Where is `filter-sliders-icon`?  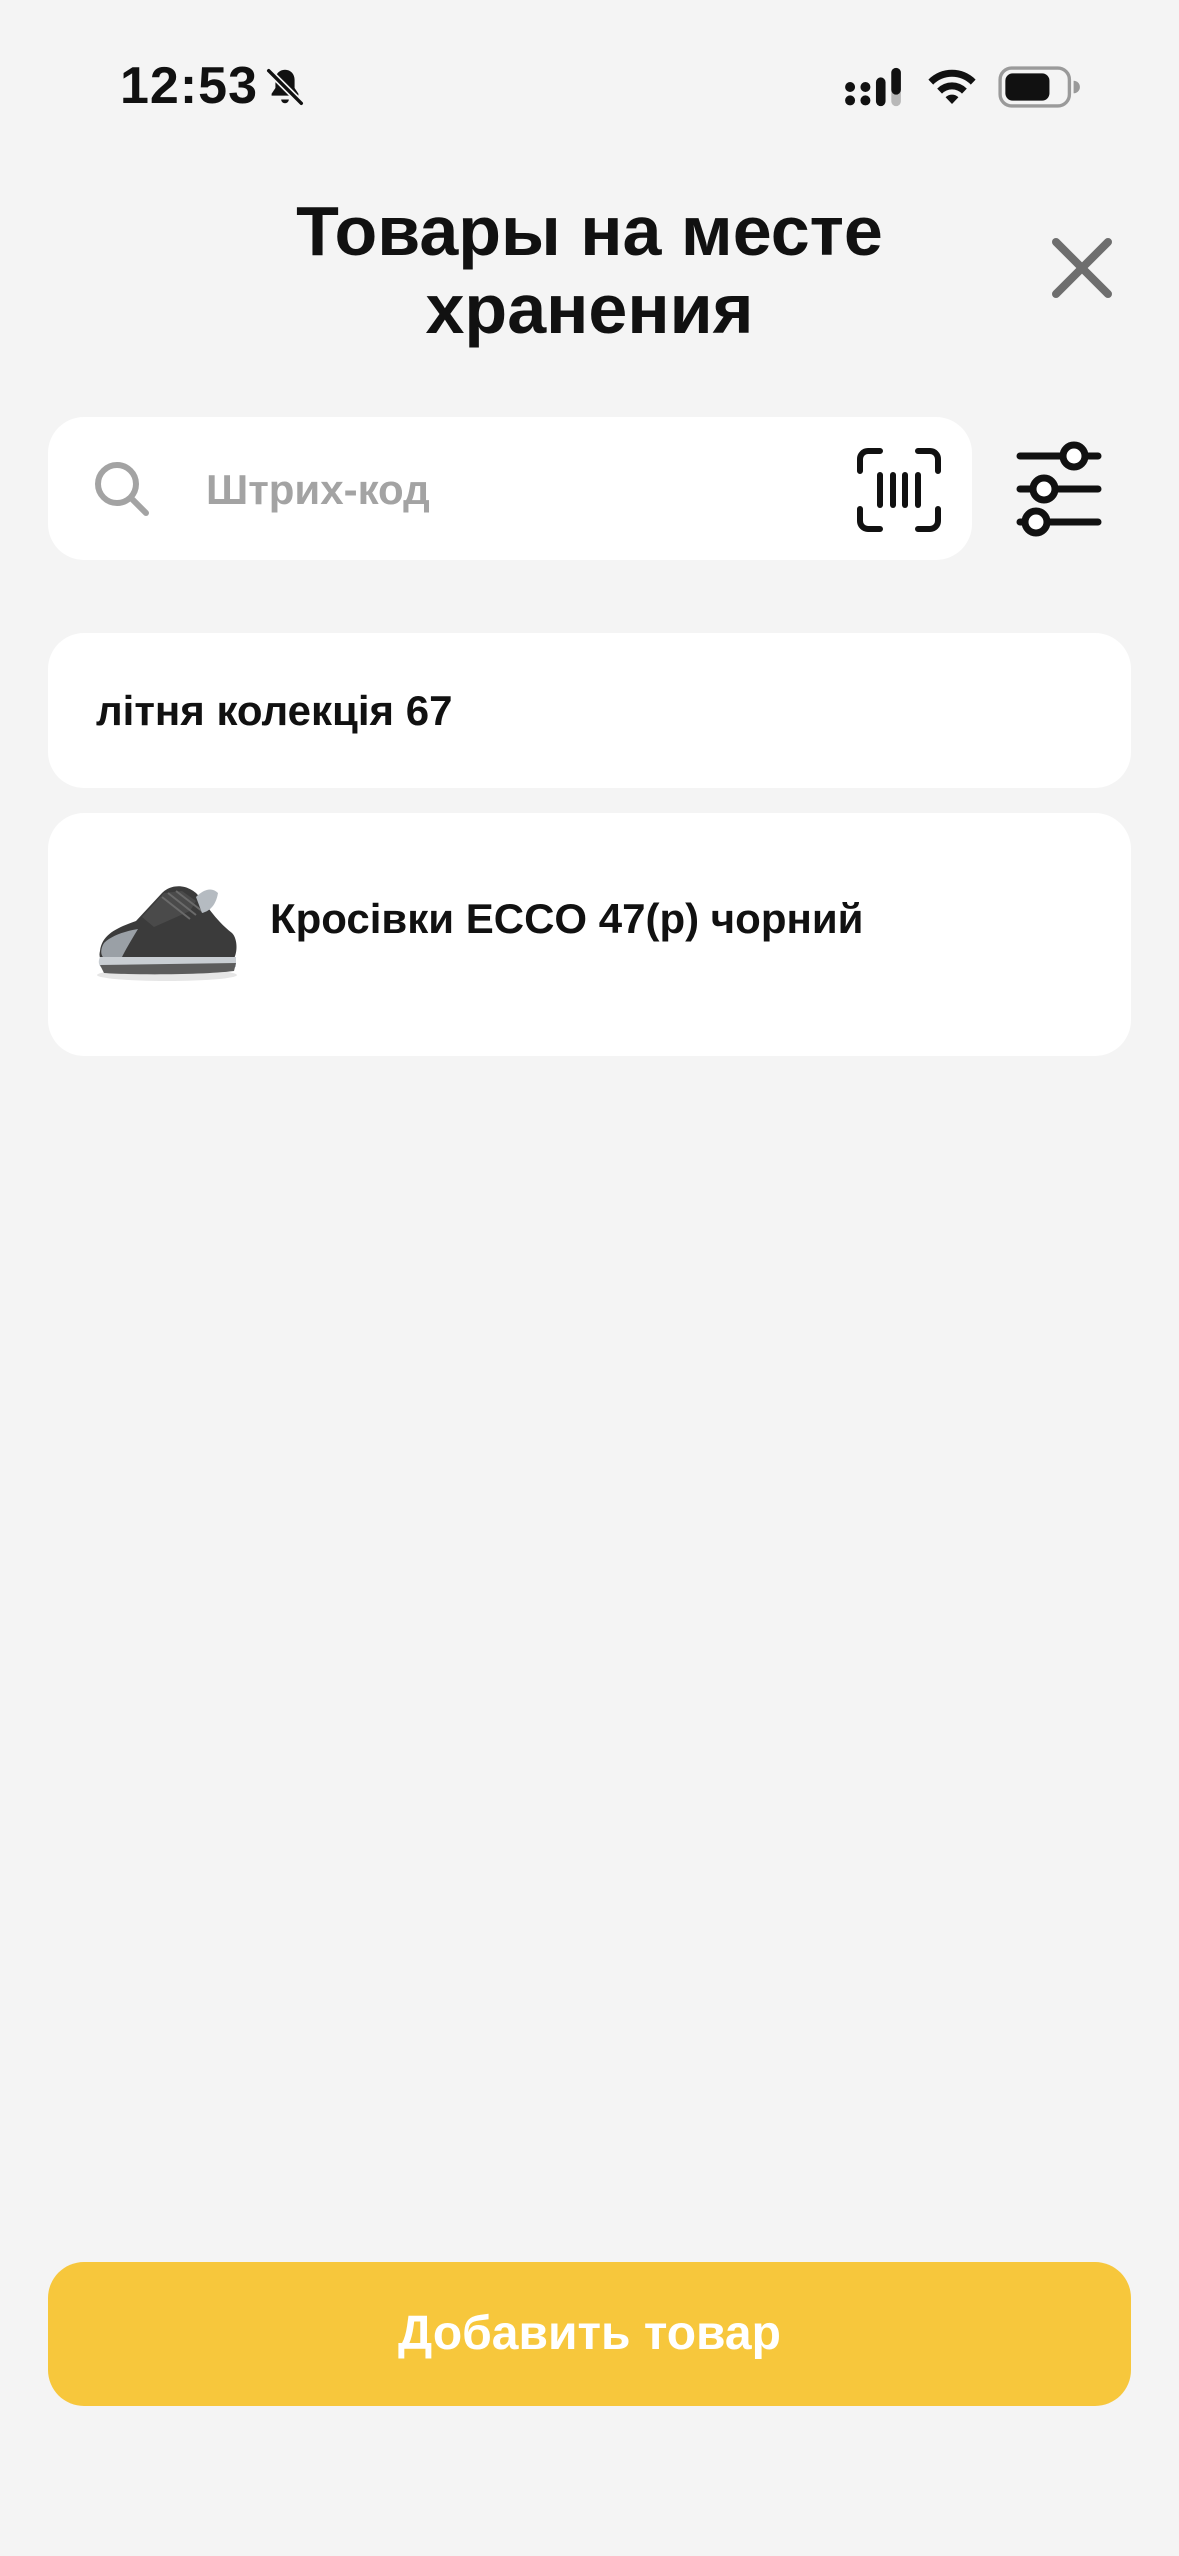
filter-sliders-icon is located at coordinates (1059, 489).